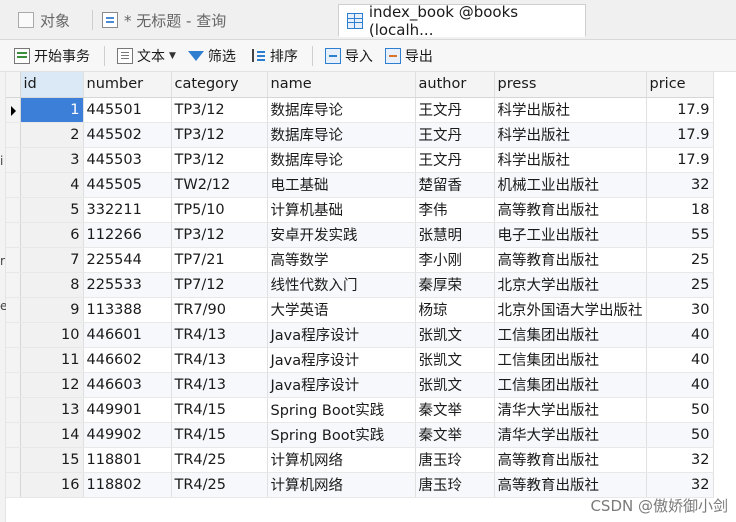  What do you see at coordinates (52, 360) in the screenshot?
I see `cell-id: 11` at bounding box center [52, 360].